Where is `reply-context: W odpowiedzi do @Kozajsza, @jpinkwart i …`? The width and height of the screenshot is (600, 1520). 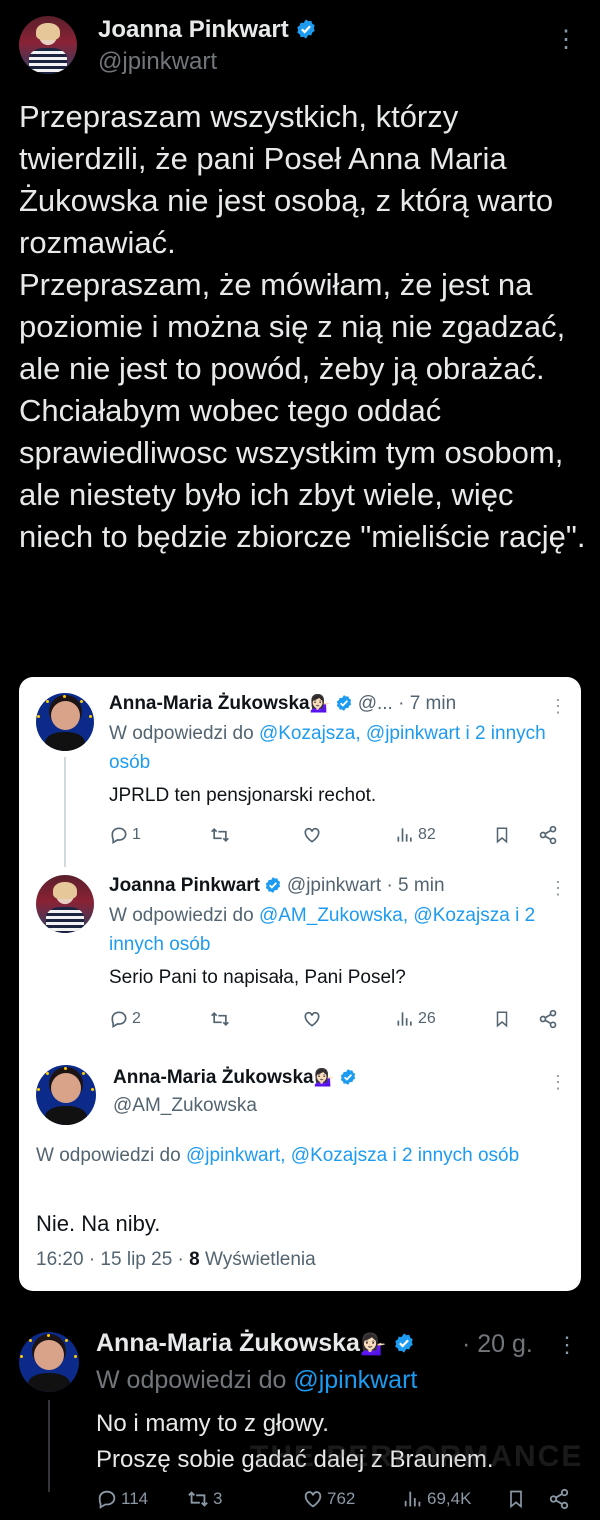
reply-context: W odpowiedzi do @Kozajsza, @jpinkwart i … is located at coordinates (334, 748).